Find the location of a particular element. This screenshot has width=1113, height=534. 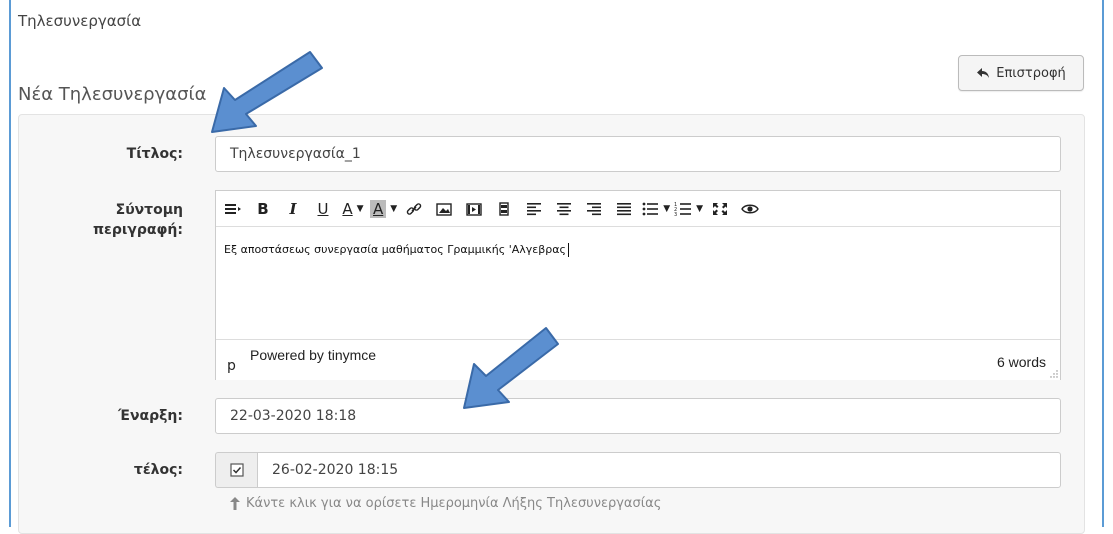

word-count: 6 words is located at coordinates (1021, 362).